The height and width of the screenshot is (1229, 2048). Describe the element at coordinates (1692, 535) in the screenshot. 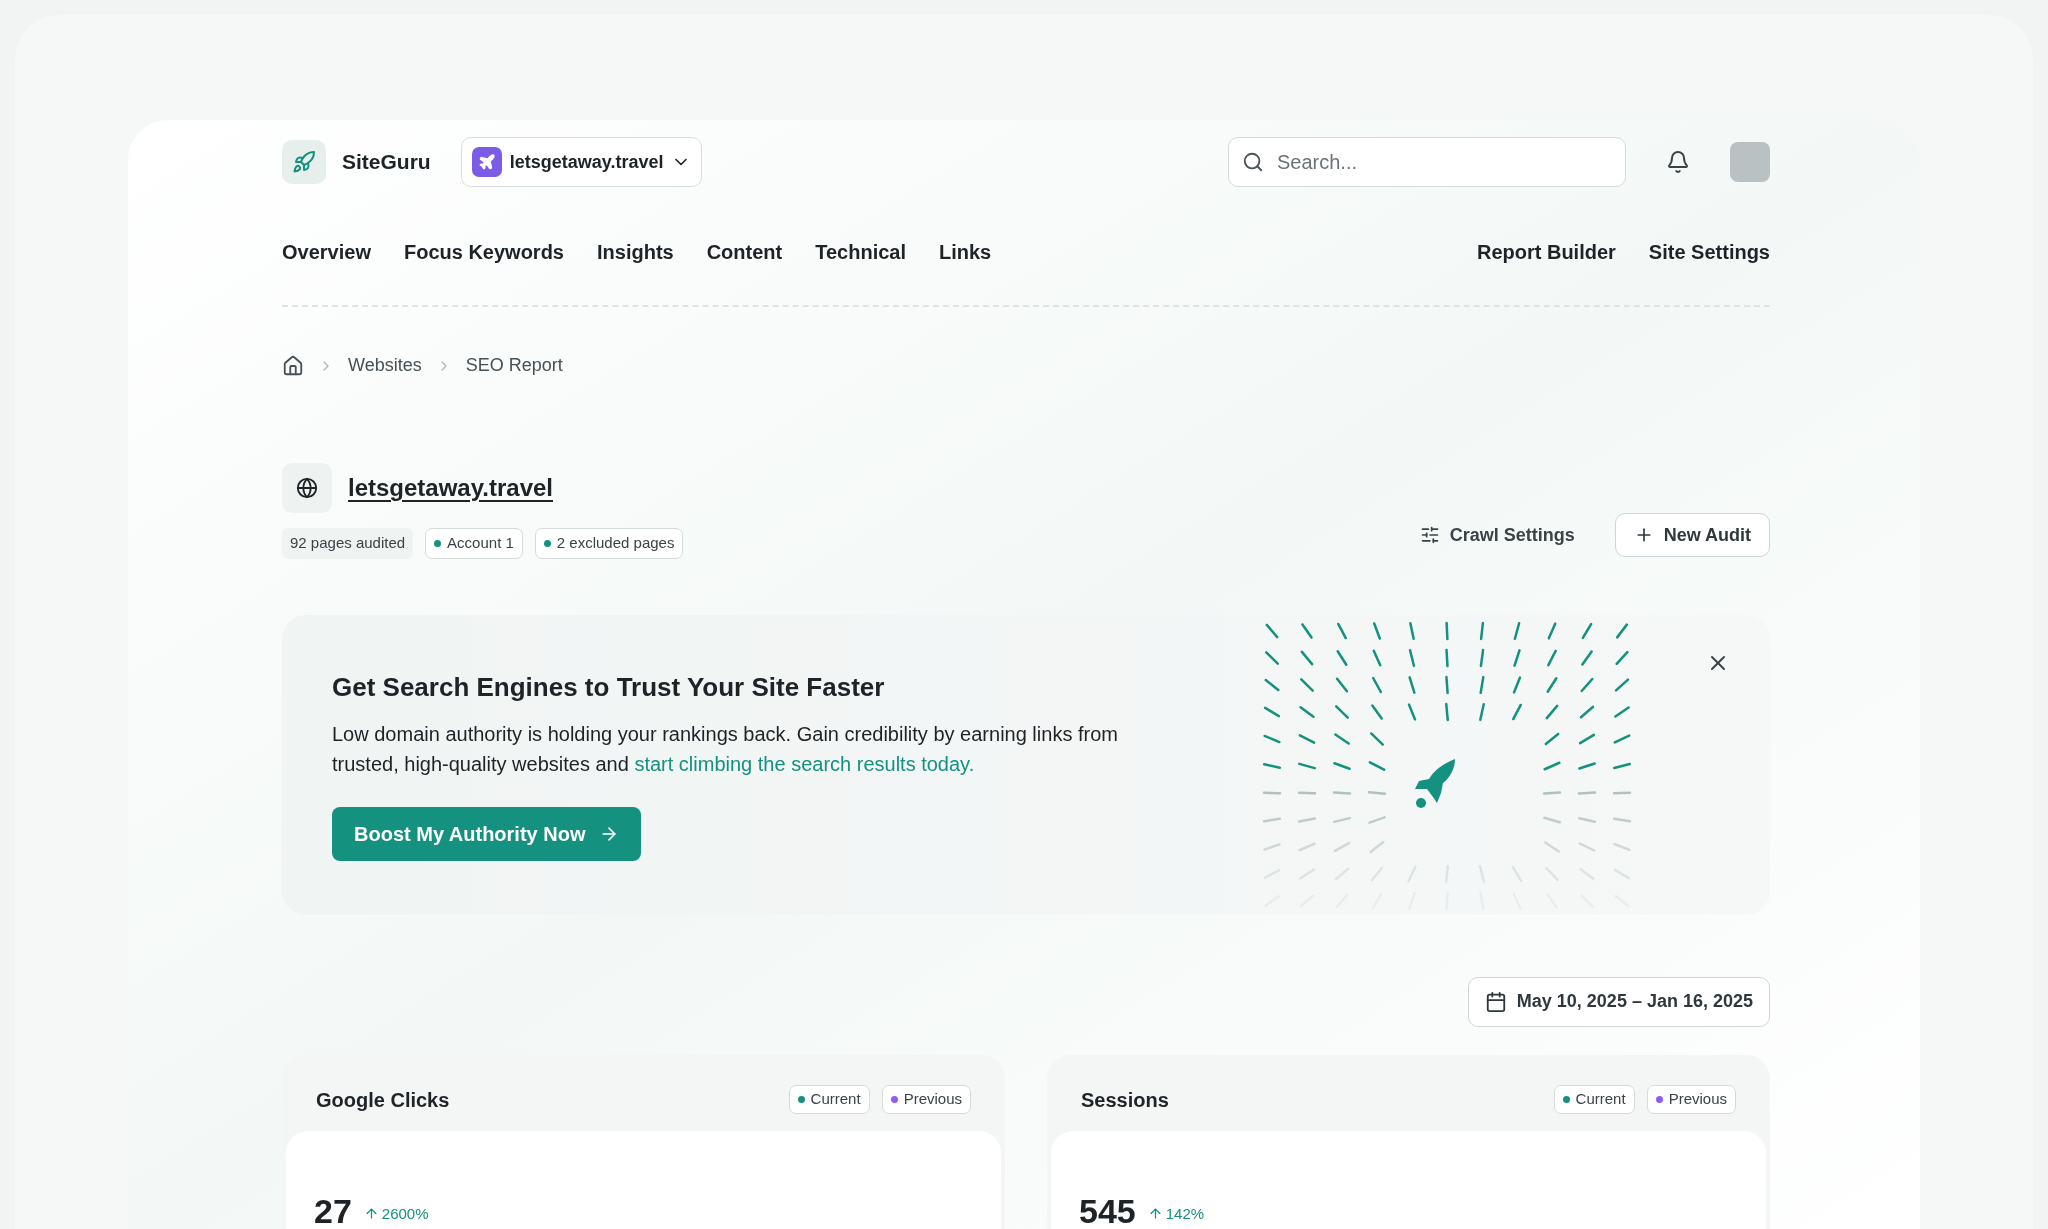

I see `new-audit-button: New Audit` at that location.